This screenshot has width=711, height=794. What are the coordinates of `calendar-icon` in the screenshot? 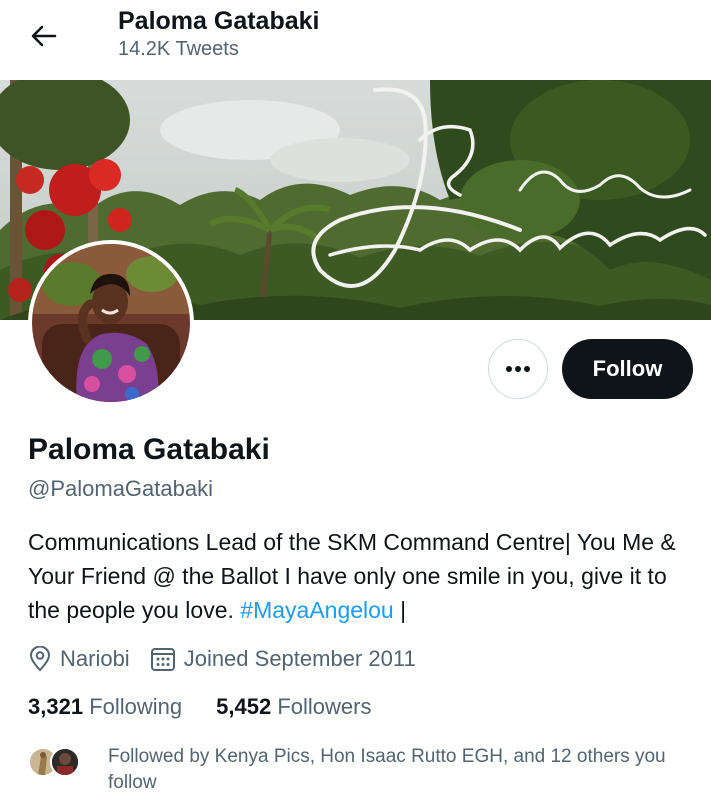 It's located at (162, 659).